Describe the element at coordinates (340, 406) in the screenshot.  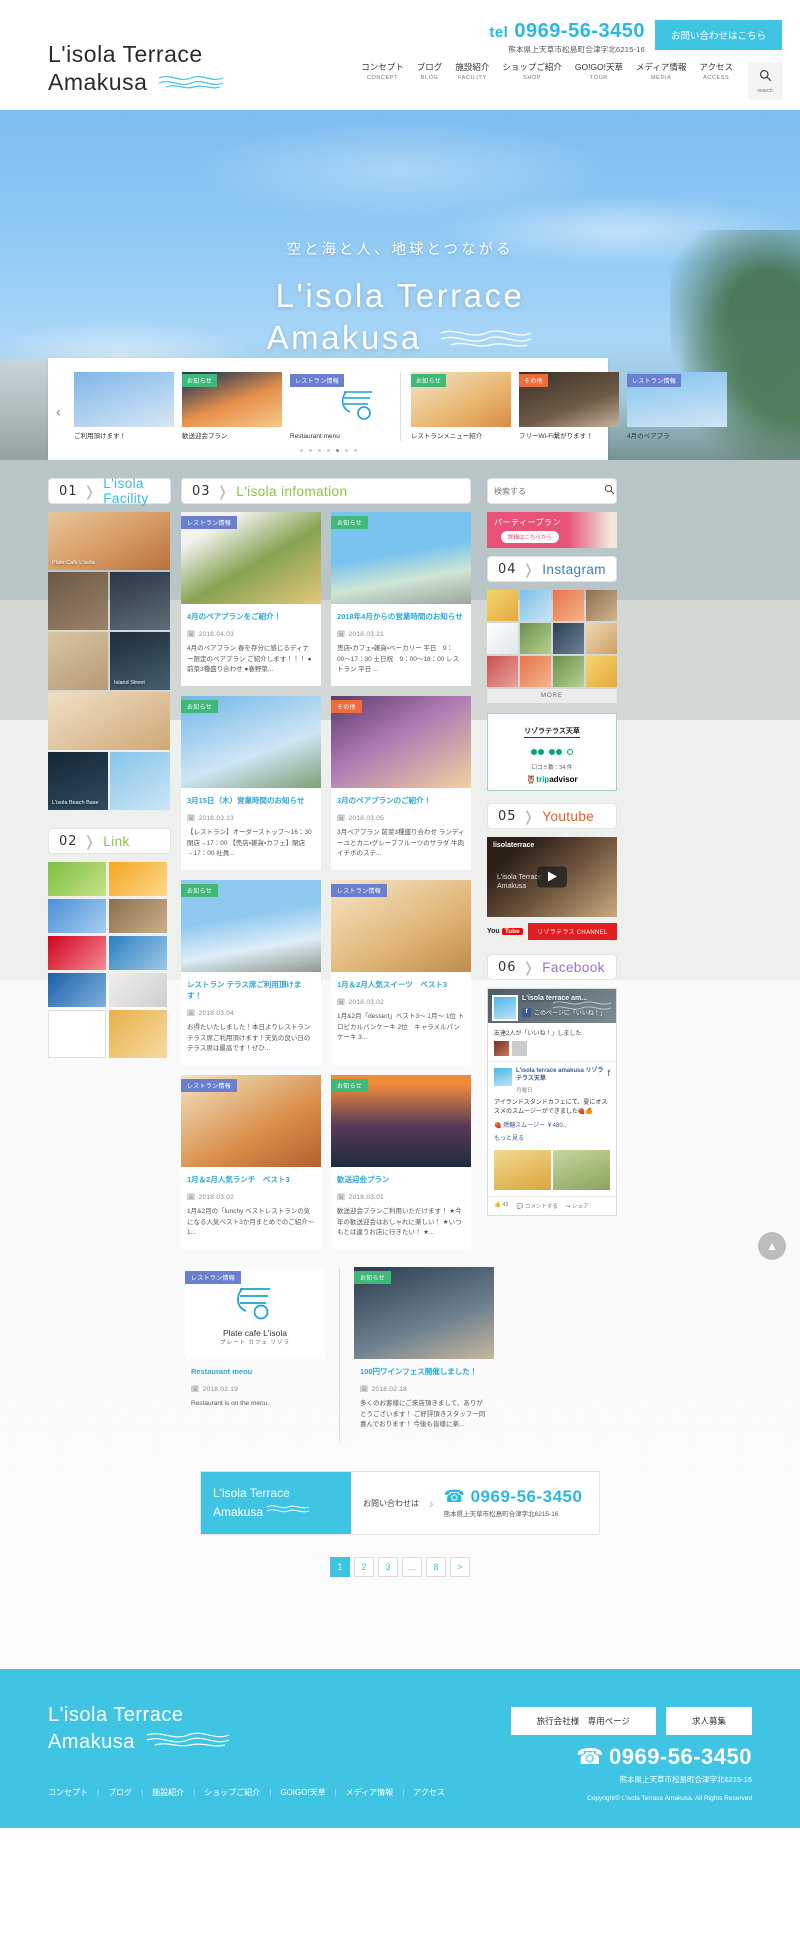
I see `carousel-item: レストラン情報 Restaurant menu` at that location.